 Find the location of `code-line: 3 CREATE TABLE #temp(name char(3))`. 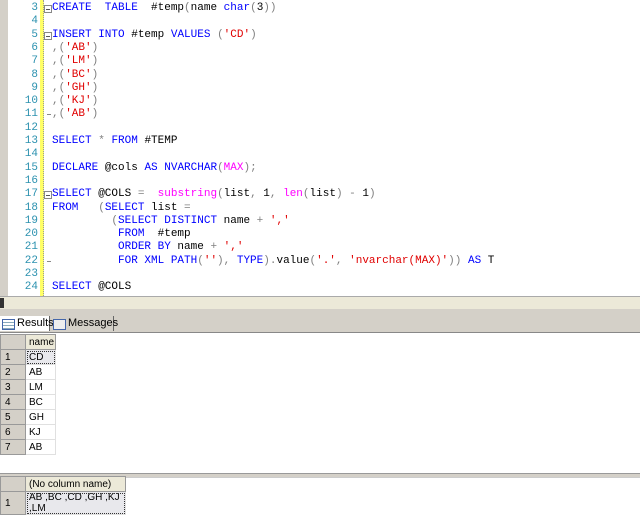

code-line: 3 CREATE TABLE #temp(name char(3)) is located at coordinates (320, 8).